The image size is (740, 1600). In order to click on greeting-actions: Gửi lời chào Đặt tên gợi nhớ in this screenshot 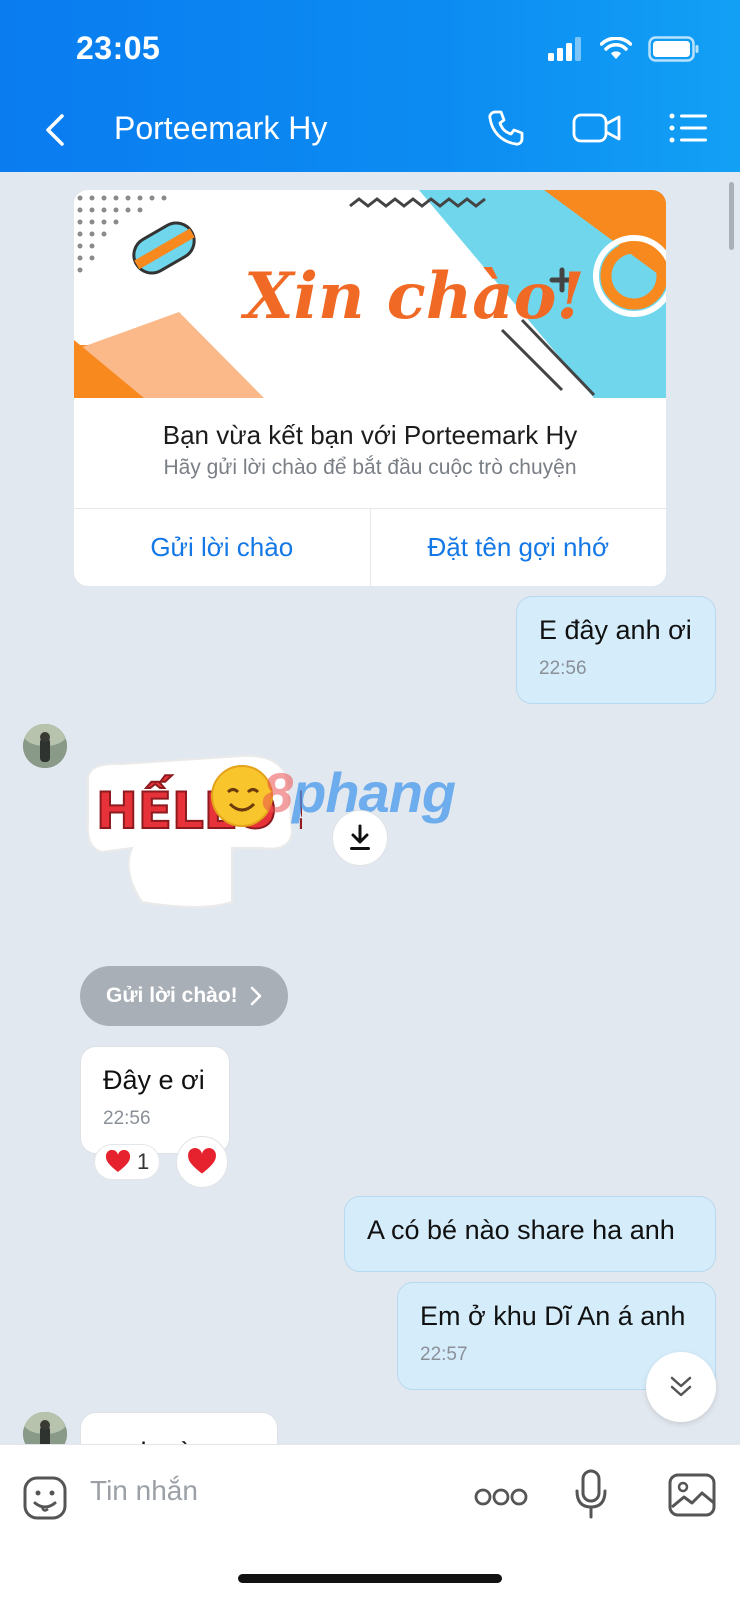, I will do `click(370, 547)`.